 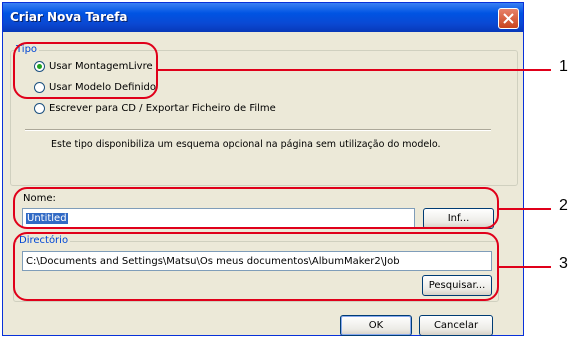 I want to click on close-icon, so click(x=508, y=18).